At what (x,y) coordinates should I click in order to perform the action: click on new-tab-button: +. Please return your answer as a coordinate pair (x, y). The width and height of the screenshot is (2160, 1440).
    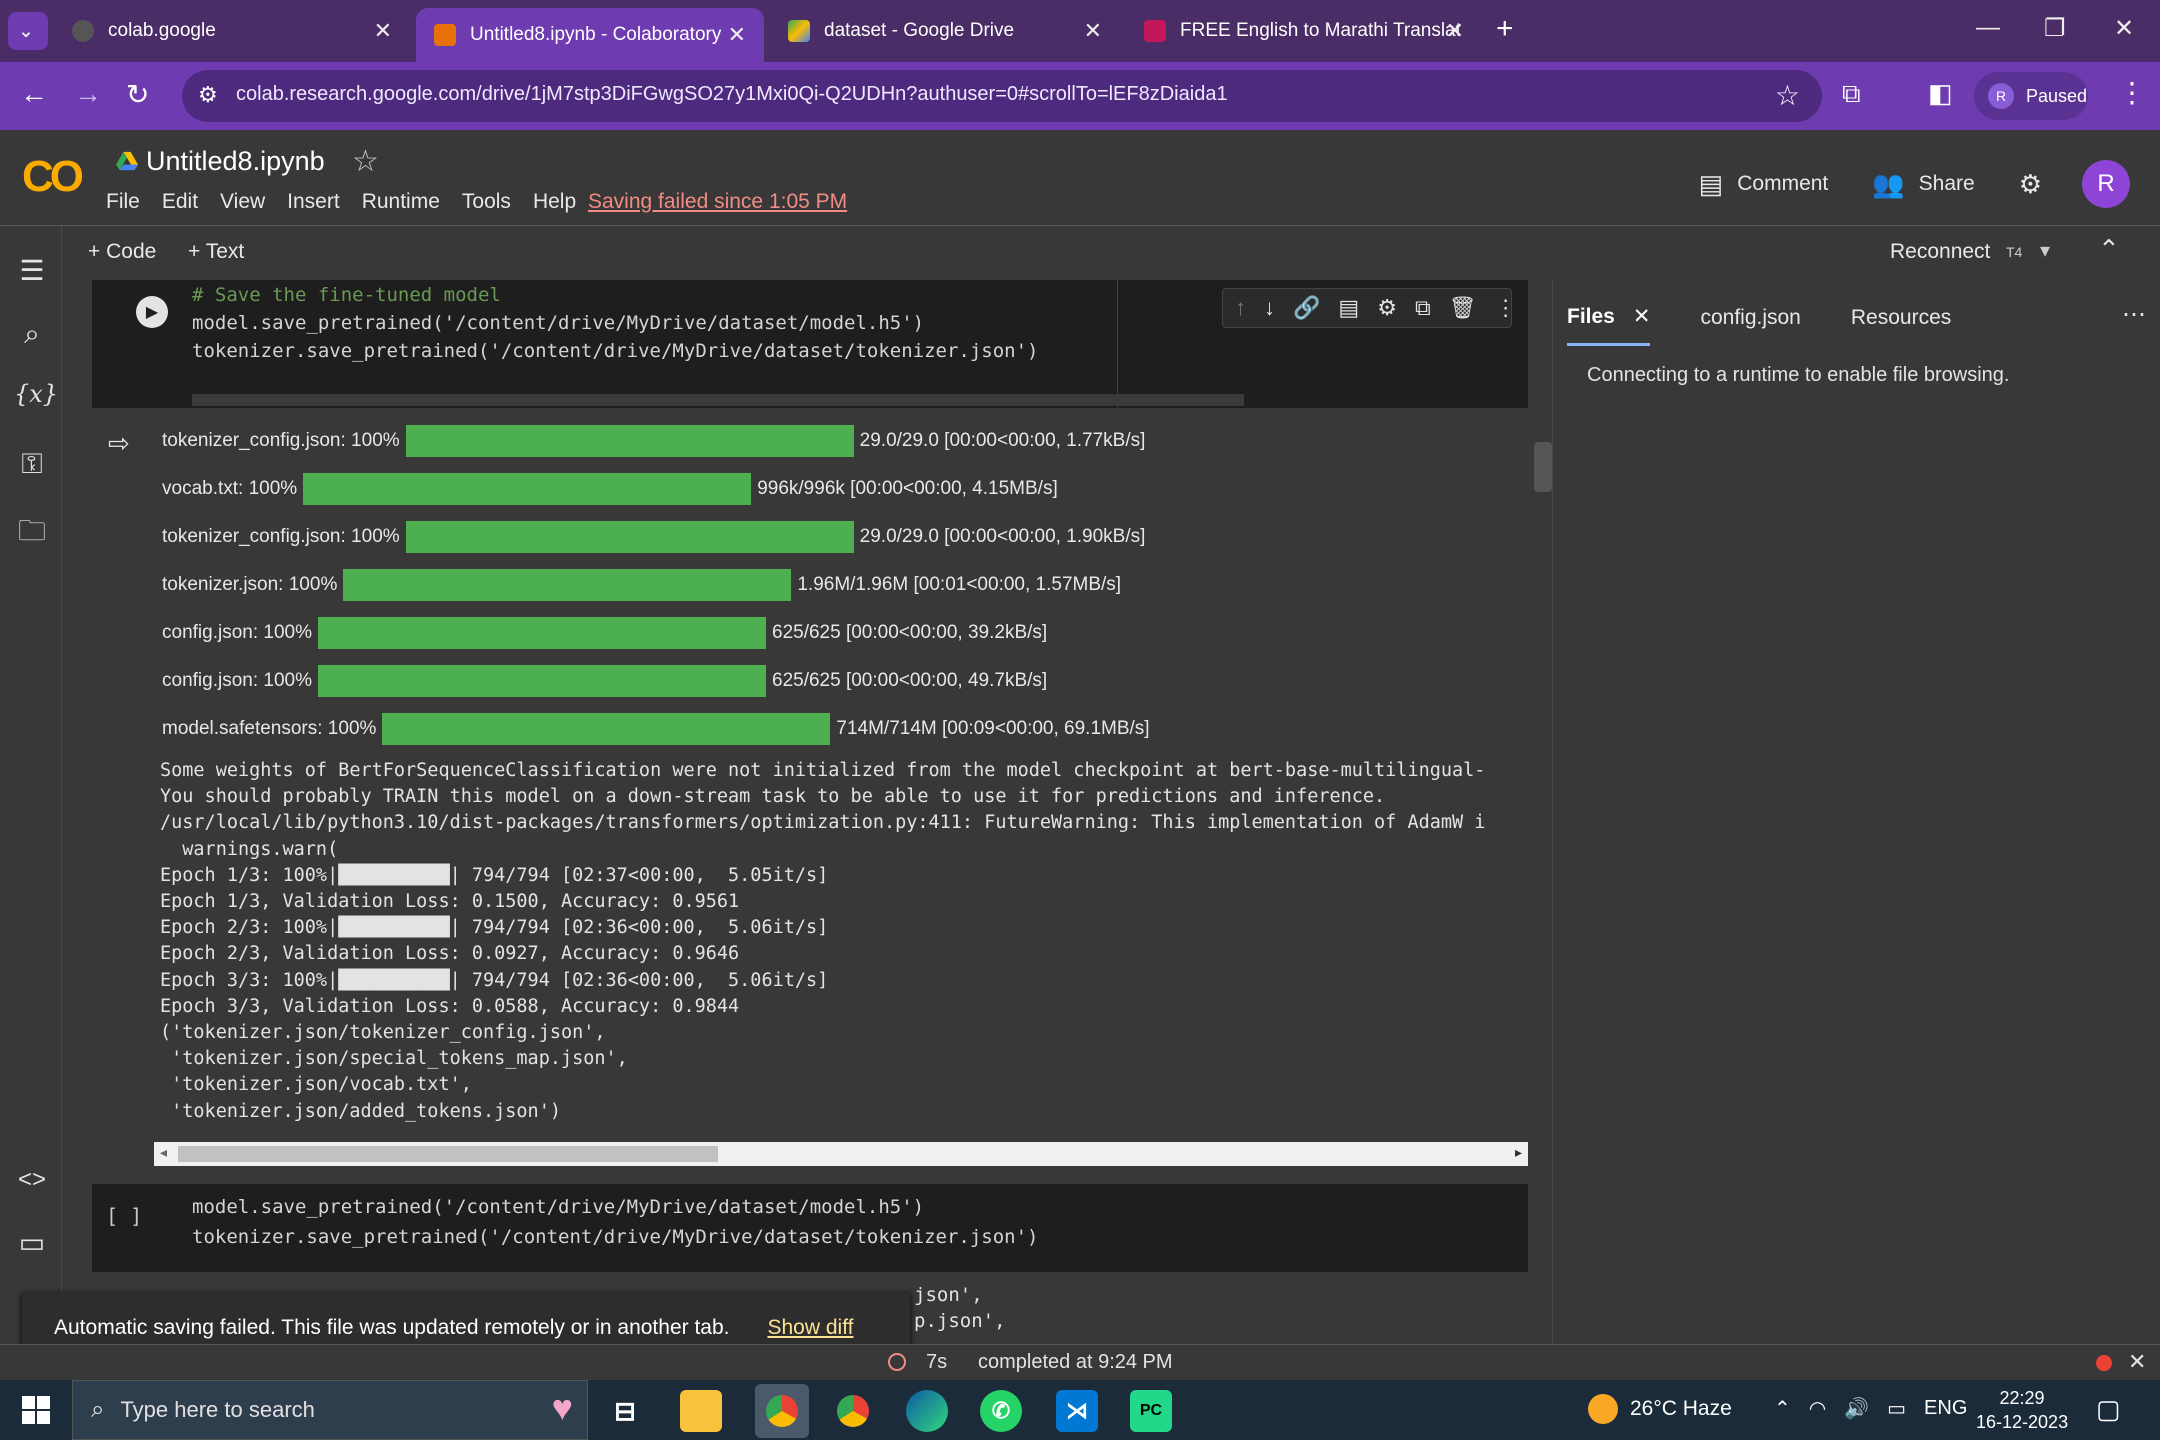
    Looking at the image, I should click on (1505, 29).